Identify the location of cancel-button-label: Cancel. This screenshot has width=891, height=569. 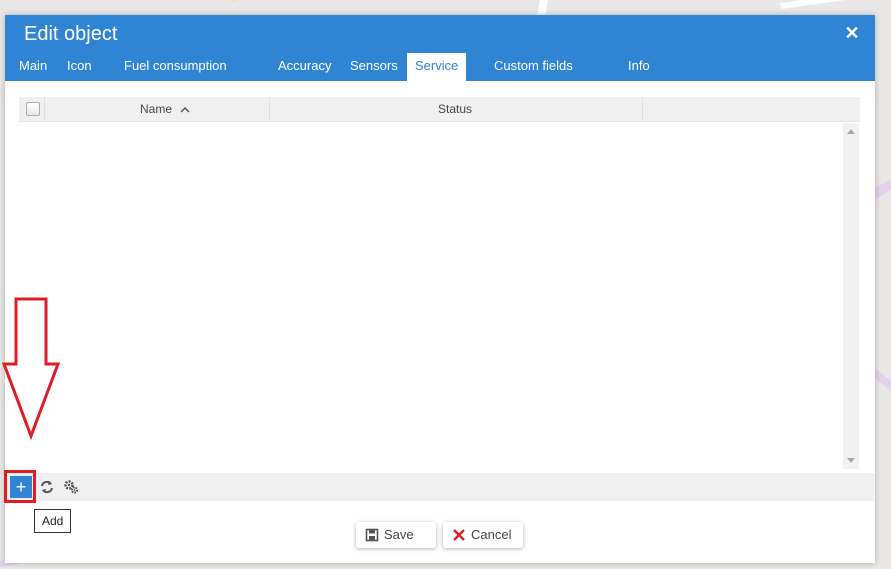
(491, 534).